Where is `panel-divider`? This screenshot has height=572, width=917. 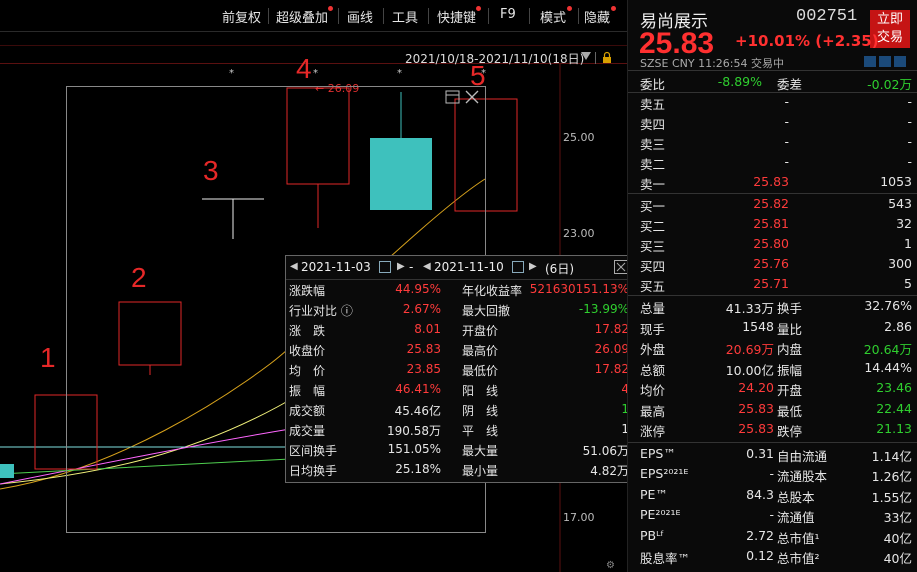 panel-divider is located at coordinates (772, 442).